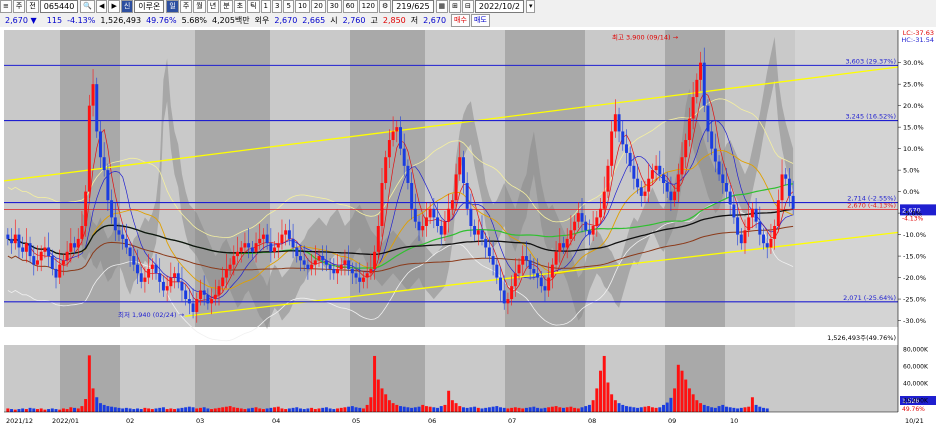 The height and width of the screenshot is (427, 936). I want to click on grid-icon: ▦, so click(442, 6).